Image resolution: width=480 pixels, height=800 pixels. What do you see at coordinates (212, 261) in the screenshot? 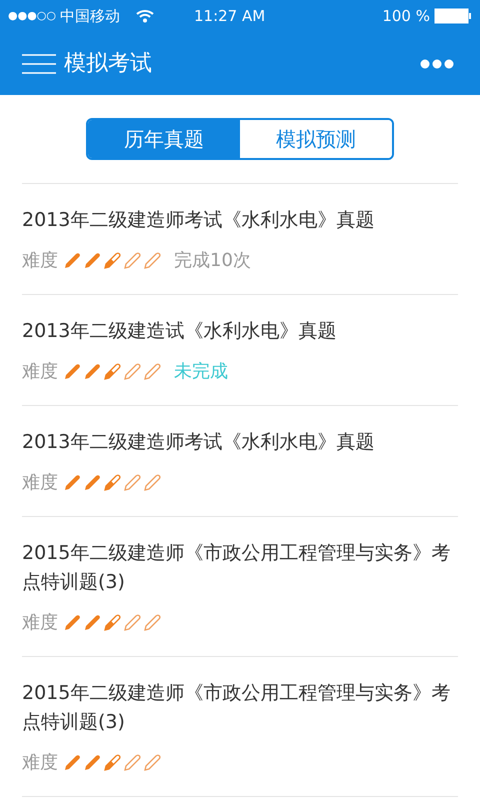
I see `completion-status: 完成10次` at bounding box center [212, 261].